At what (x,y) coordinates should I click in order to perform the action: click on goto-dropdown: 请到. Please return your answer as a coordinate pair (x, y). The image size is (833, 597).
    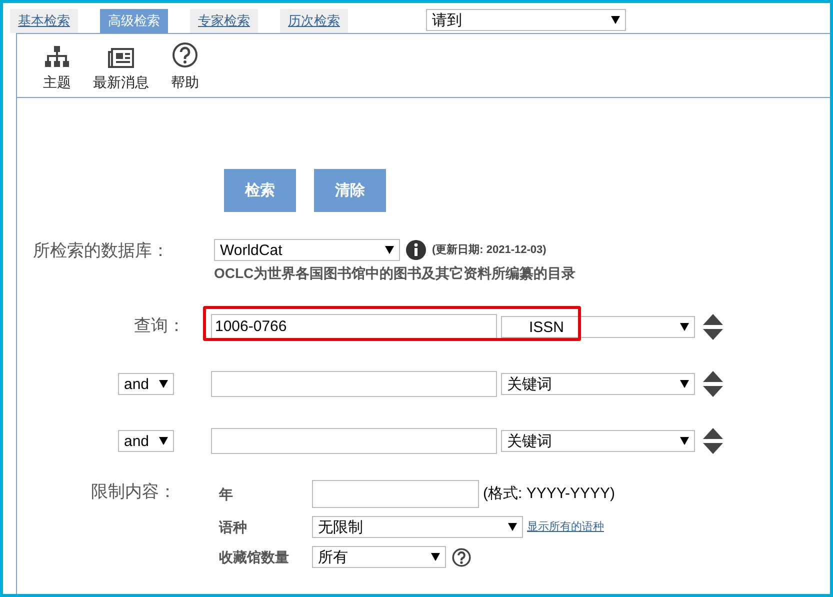
    Looking at the image, I should click on (526, 20).